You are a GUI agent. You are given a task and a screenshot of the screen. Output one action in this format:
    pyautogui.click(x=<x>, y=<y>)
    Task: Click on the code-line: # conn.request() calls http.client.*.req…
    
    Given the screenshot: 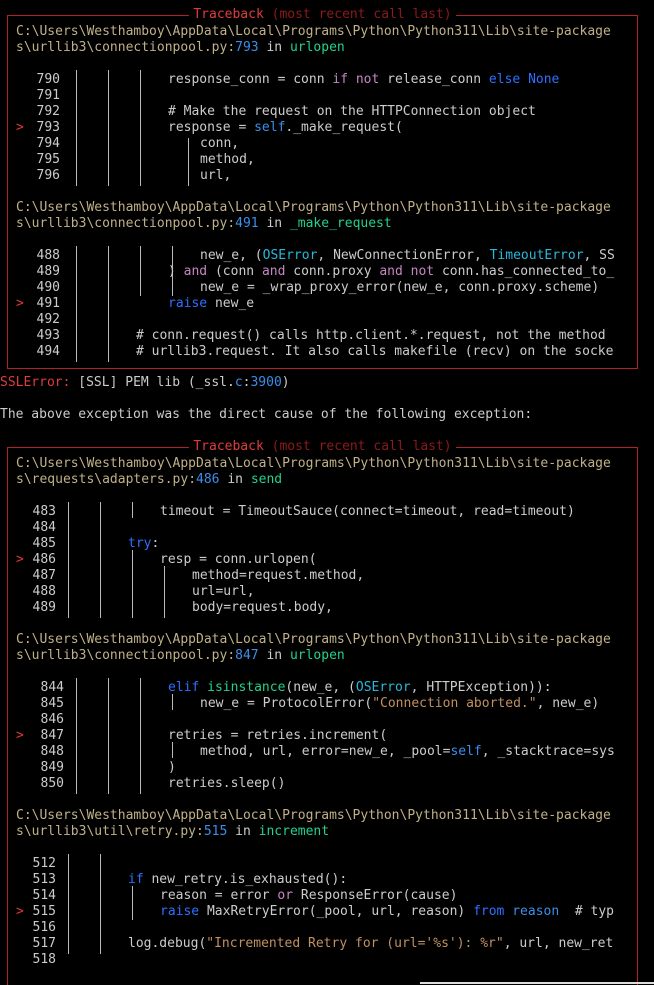 What is the action you would take?
    pyautogui.click(x=371, y=335)
    